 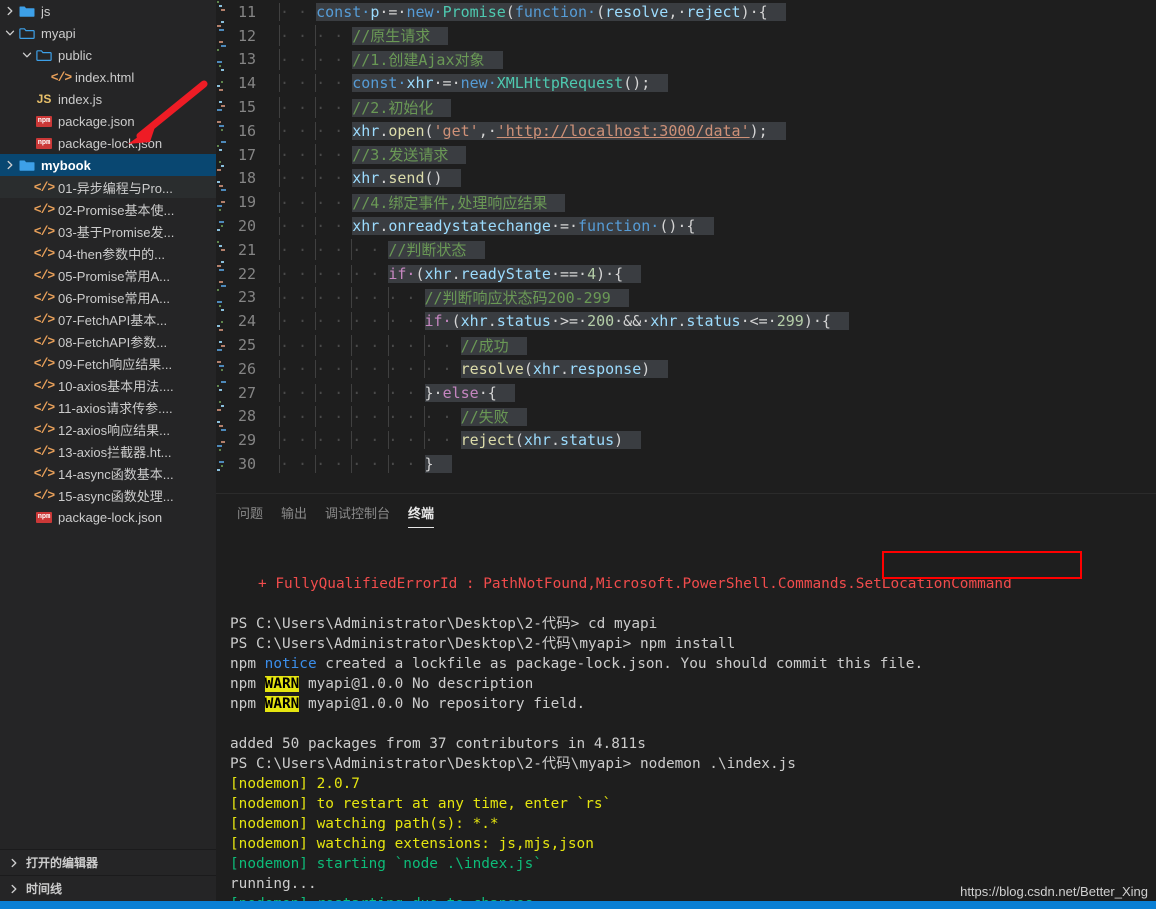 What do you see at coordinates (578, 905) in the screenshot?
I see `status-bar` at bounding box center [578, 905].